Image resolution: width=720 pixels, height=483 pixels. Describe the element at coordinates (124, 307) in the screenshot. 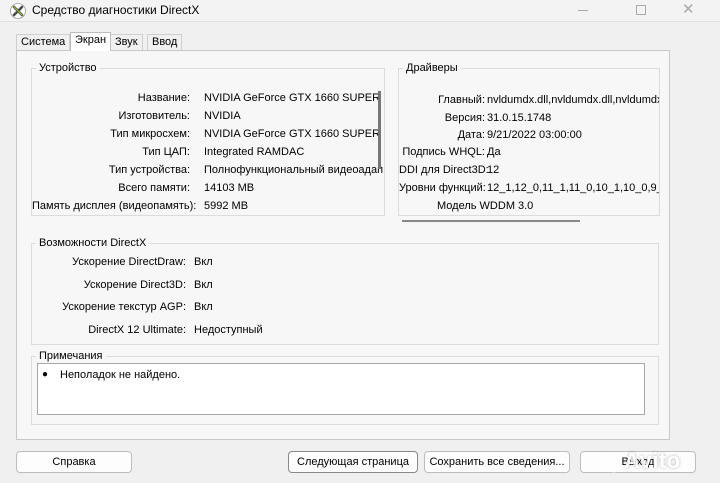

I see `feature-label: Ускорение текстур AGP:` at that location.